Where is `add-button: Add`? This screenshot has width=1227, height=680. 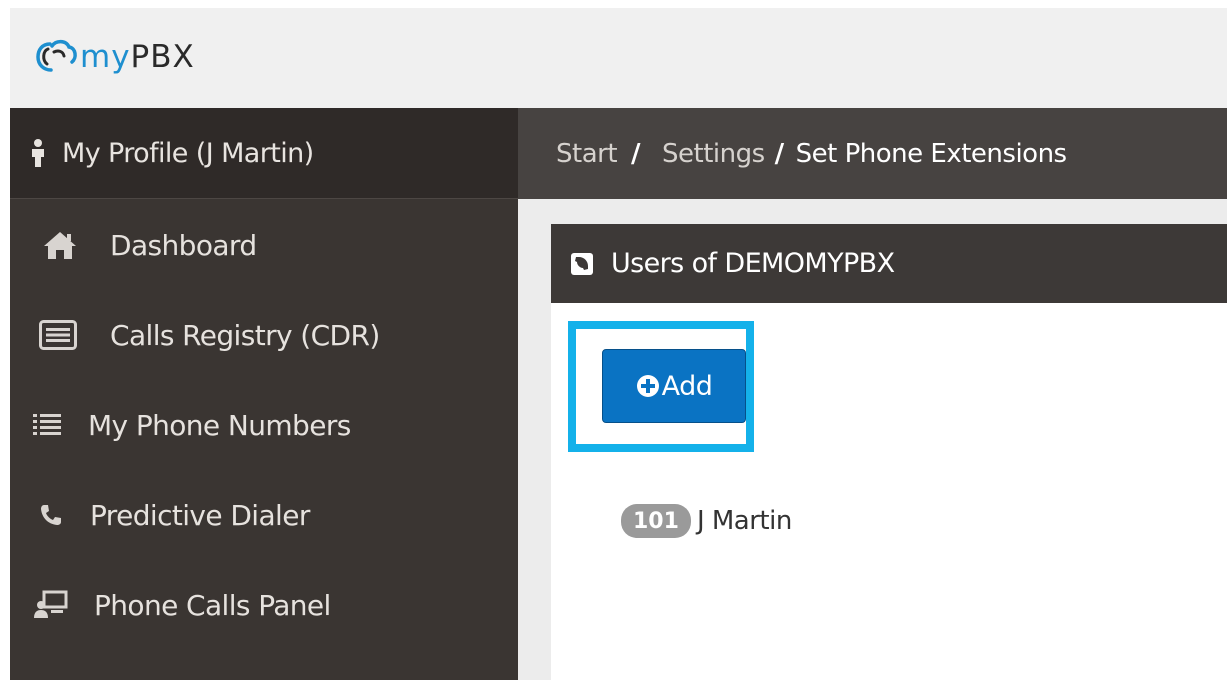 add-button: Add is located at coordinates (674, 386).